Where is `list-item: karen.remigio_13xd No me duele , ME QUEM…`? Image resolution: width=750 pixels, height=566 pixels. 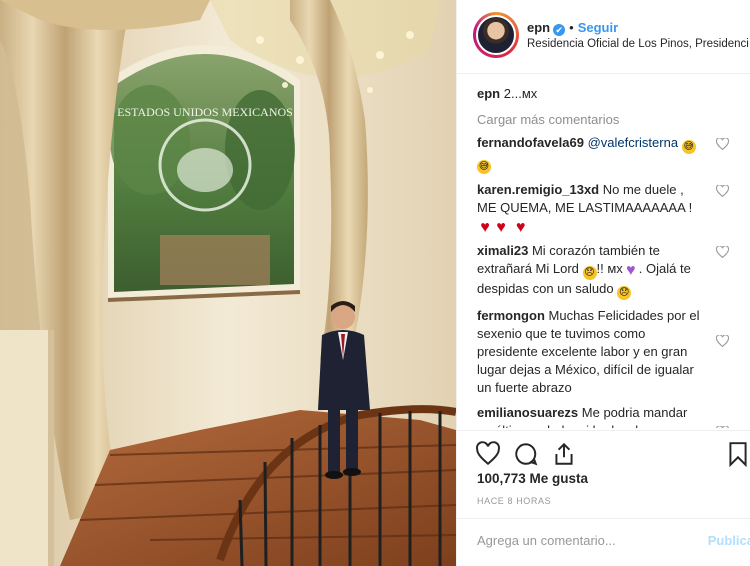 list-item: karen.remigio_13xd No me duele , ME QUEM… is located at coordinates (604, 208).